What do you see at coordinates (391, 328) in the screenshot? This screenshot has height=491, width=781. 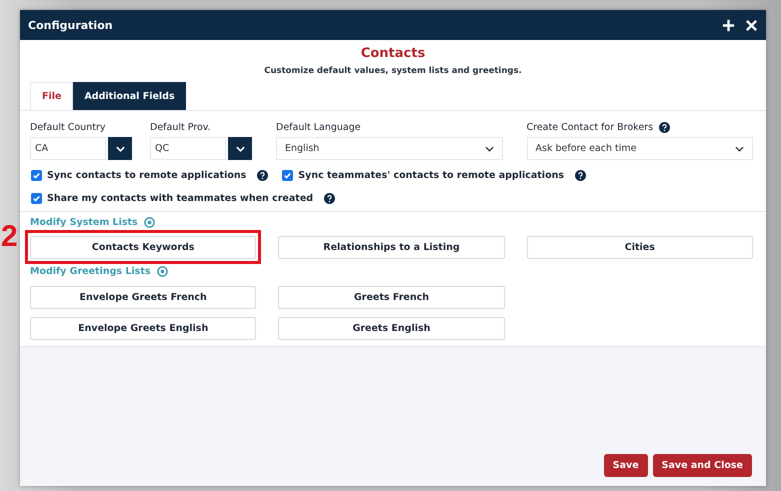 I see `list-button: Greets English` at bounding box center [391, 328].